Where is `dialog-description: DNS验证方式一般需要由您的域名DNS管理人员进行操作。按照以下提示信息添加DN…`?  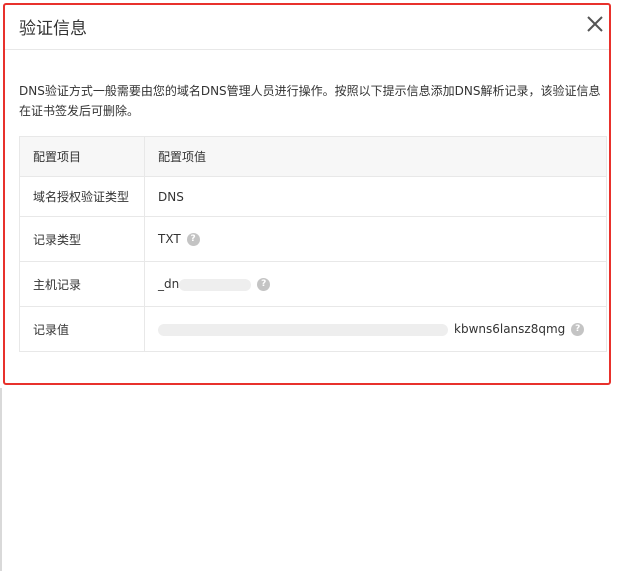
dialog-description: DNS验证方式一般需要由您的域名DNS管理人员进行操作。按照以下提示信息添加DN… is located at coordinates (310, 101).